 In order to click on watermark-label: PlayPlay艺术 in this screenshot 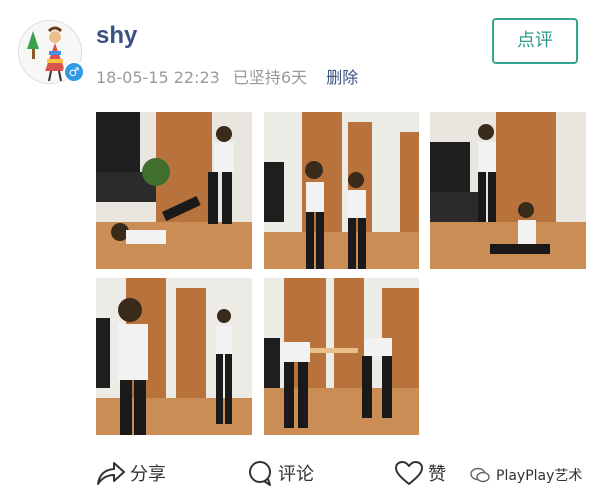, I will do `click(539, 476)`.